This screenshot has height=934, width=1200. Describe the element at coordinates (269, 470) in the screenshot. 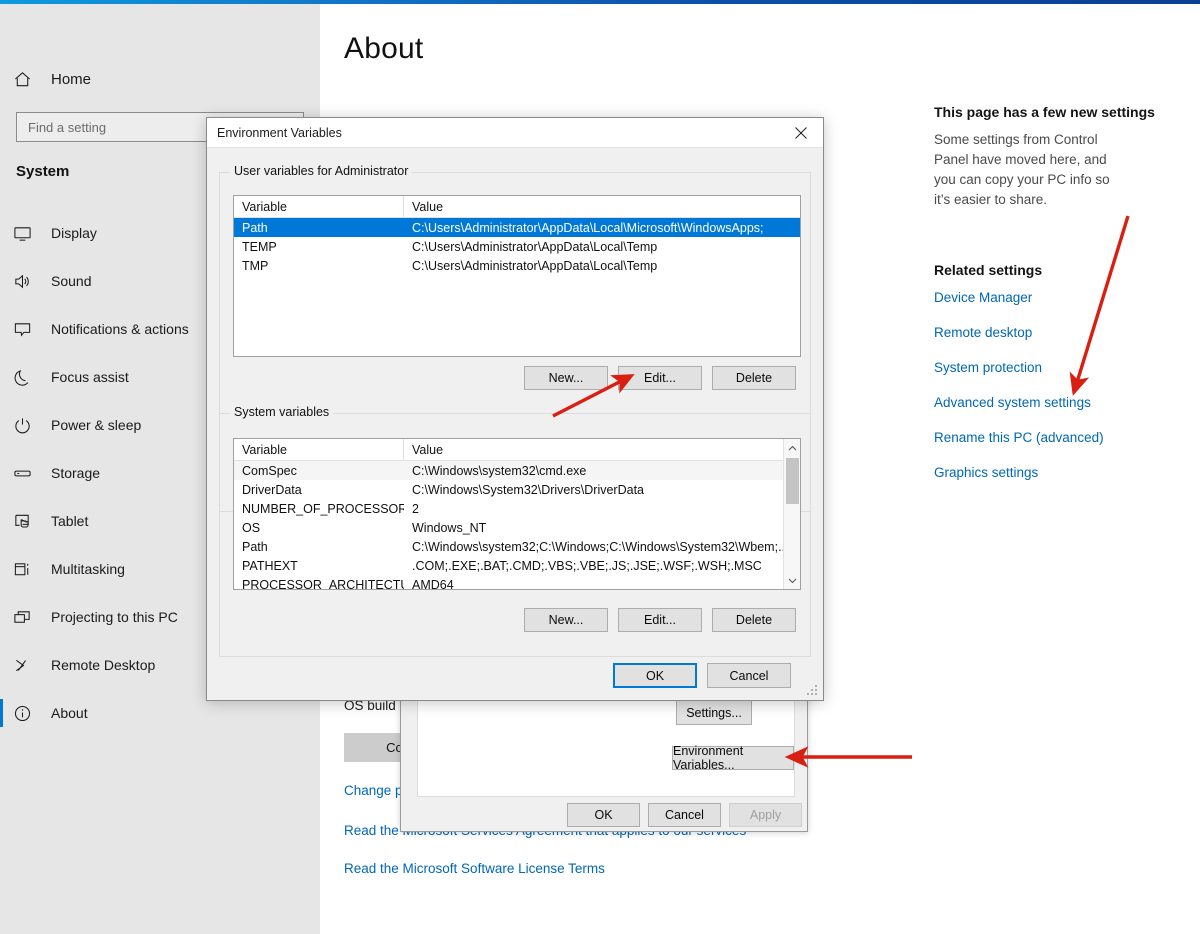

I see `cell-variable: ComSpec` at that location.